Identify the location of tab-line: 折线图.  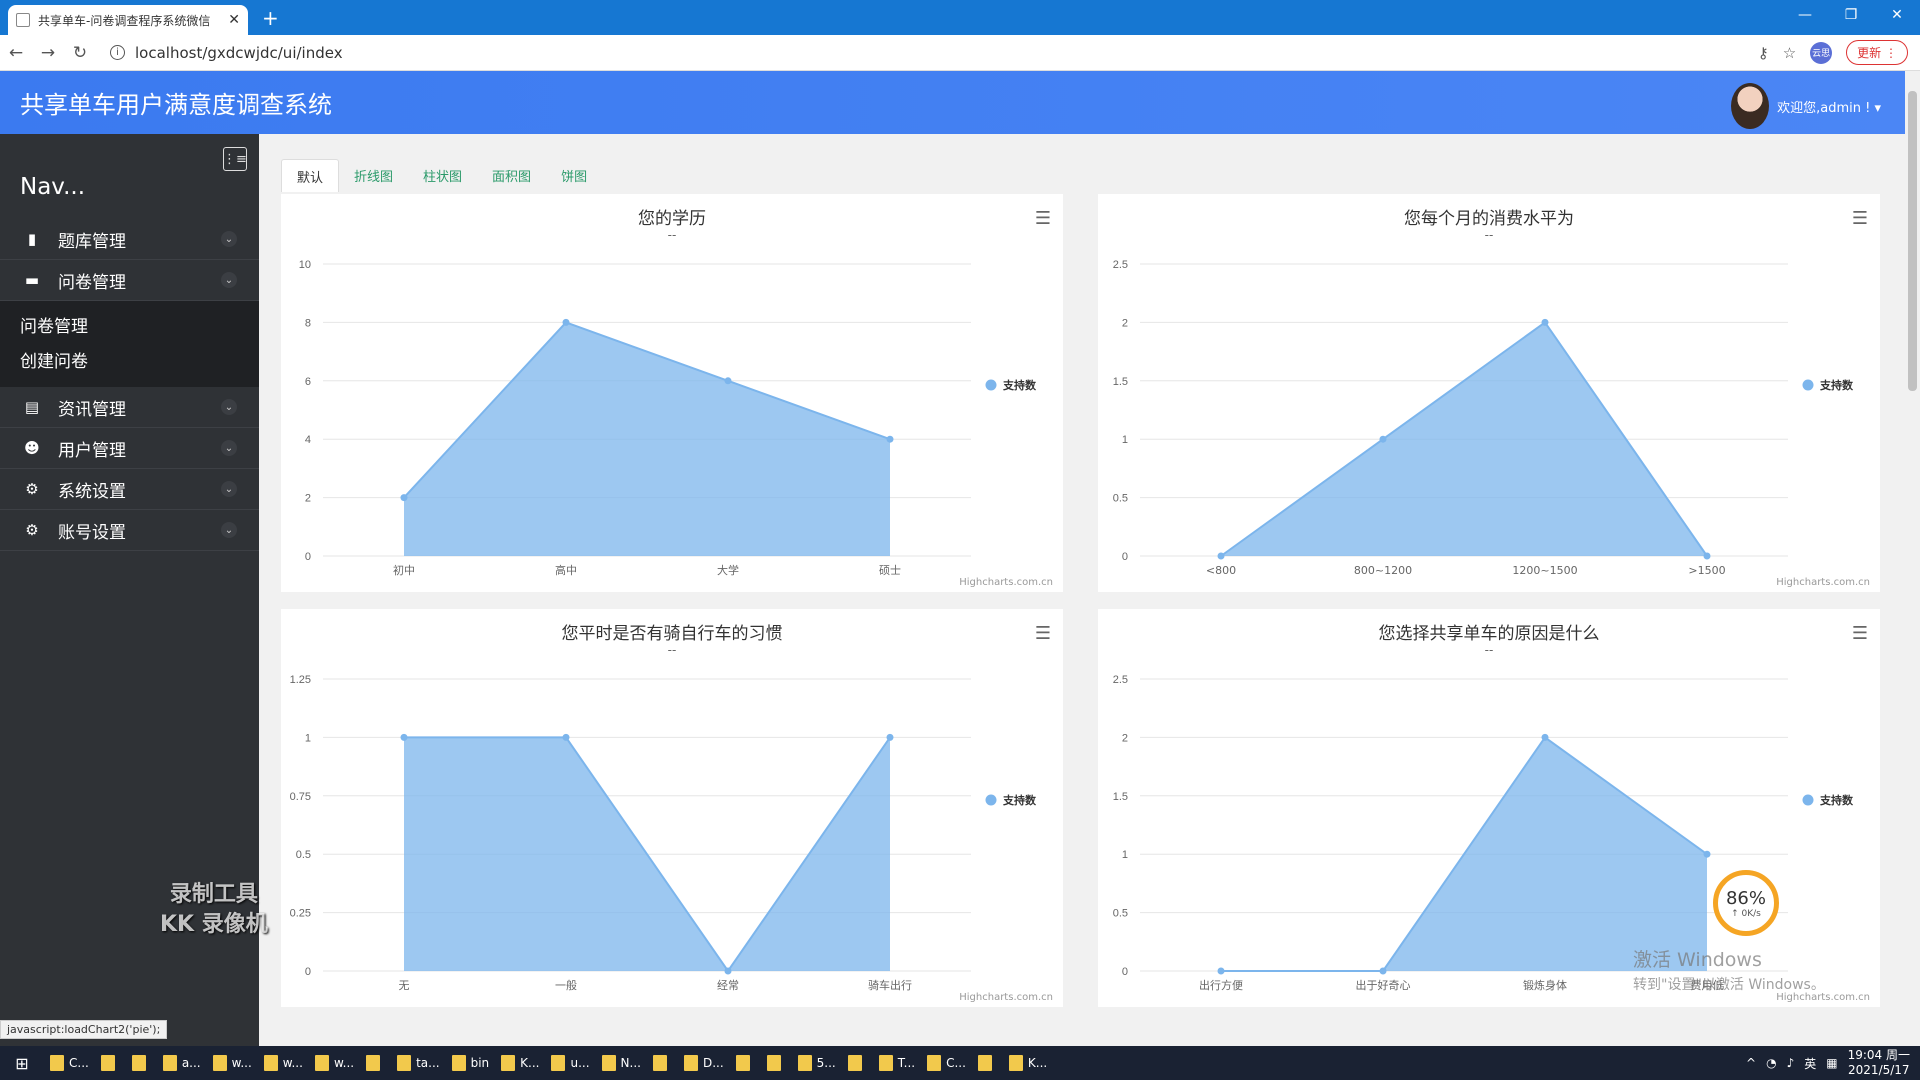
(373, 175).